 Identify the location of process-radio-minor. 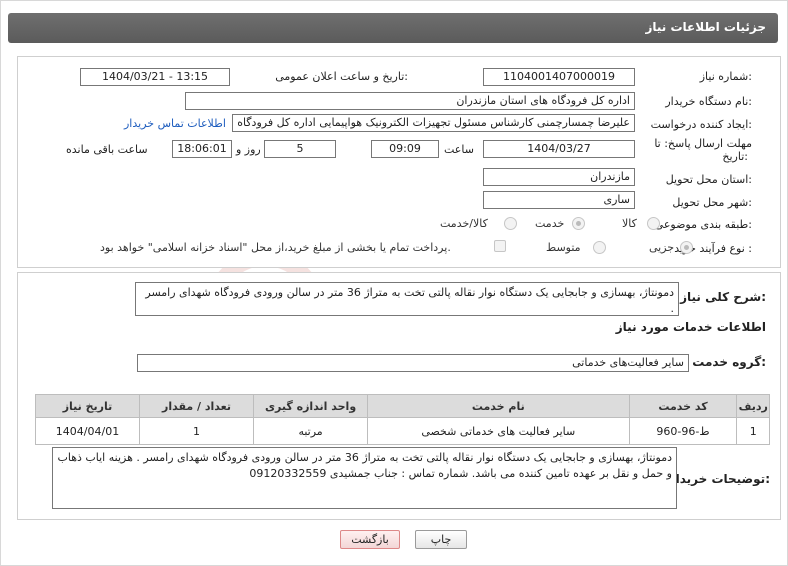
(686, 247).